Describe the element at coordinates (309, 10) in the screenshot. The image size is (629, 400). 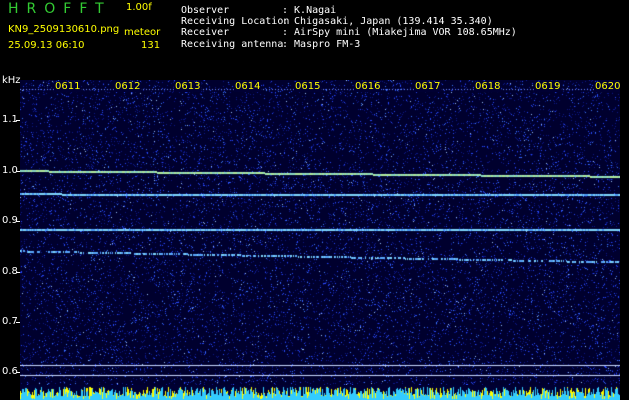
I see `observer-value: : K.Nagai` at that location.